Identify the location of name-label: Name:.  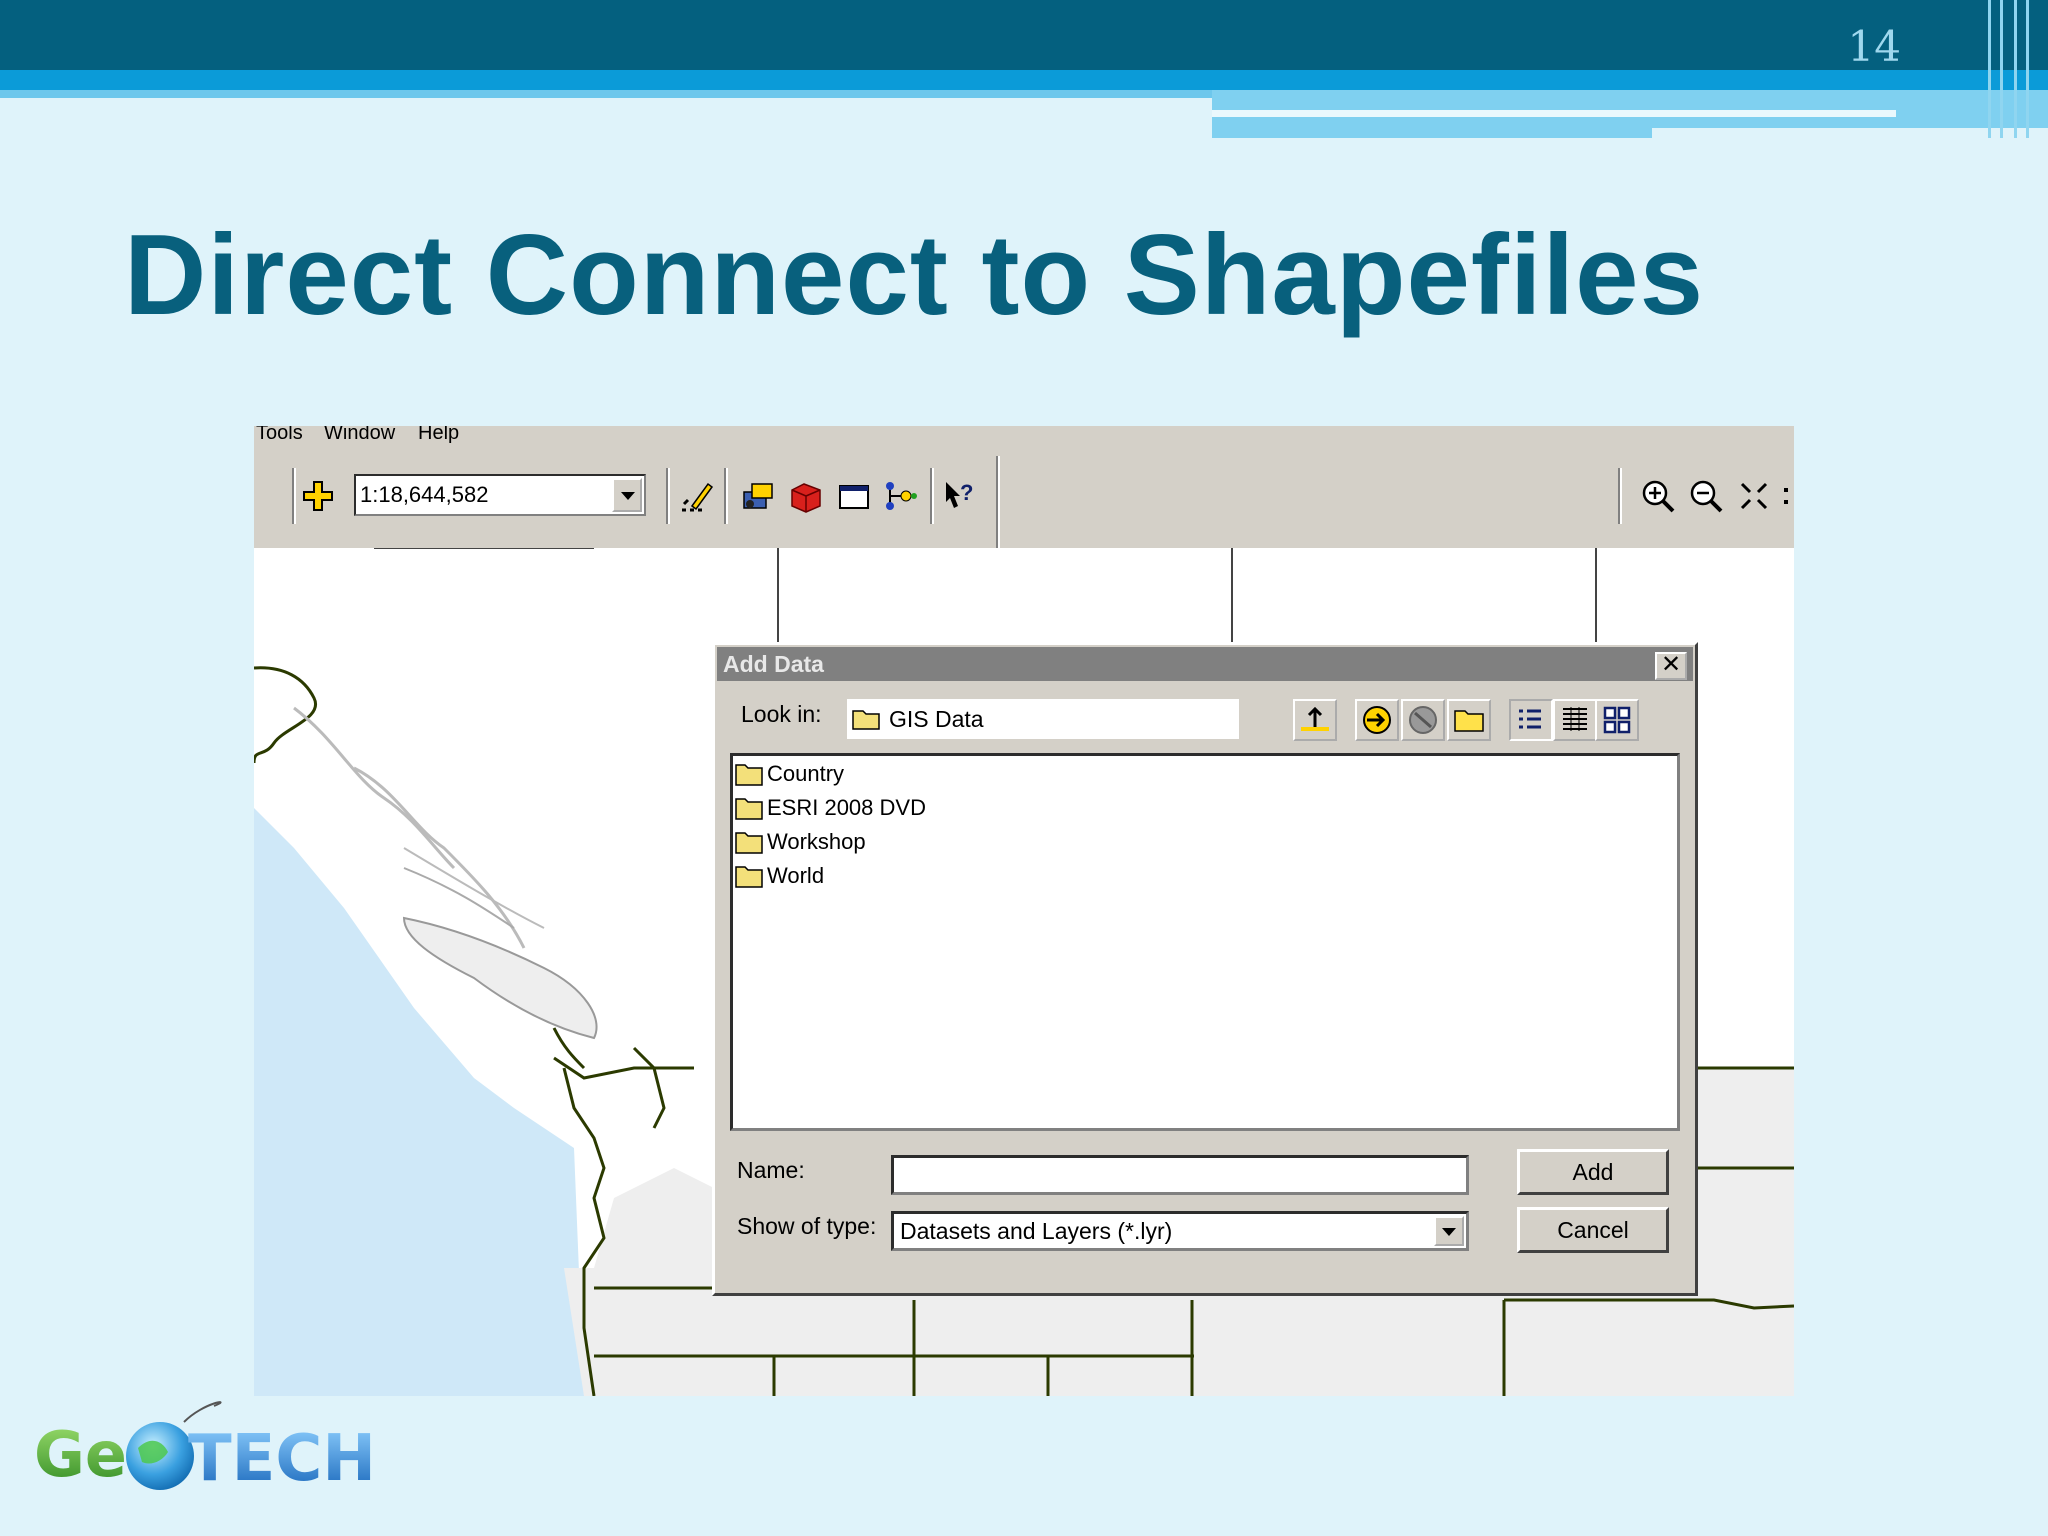
(771, 1170).